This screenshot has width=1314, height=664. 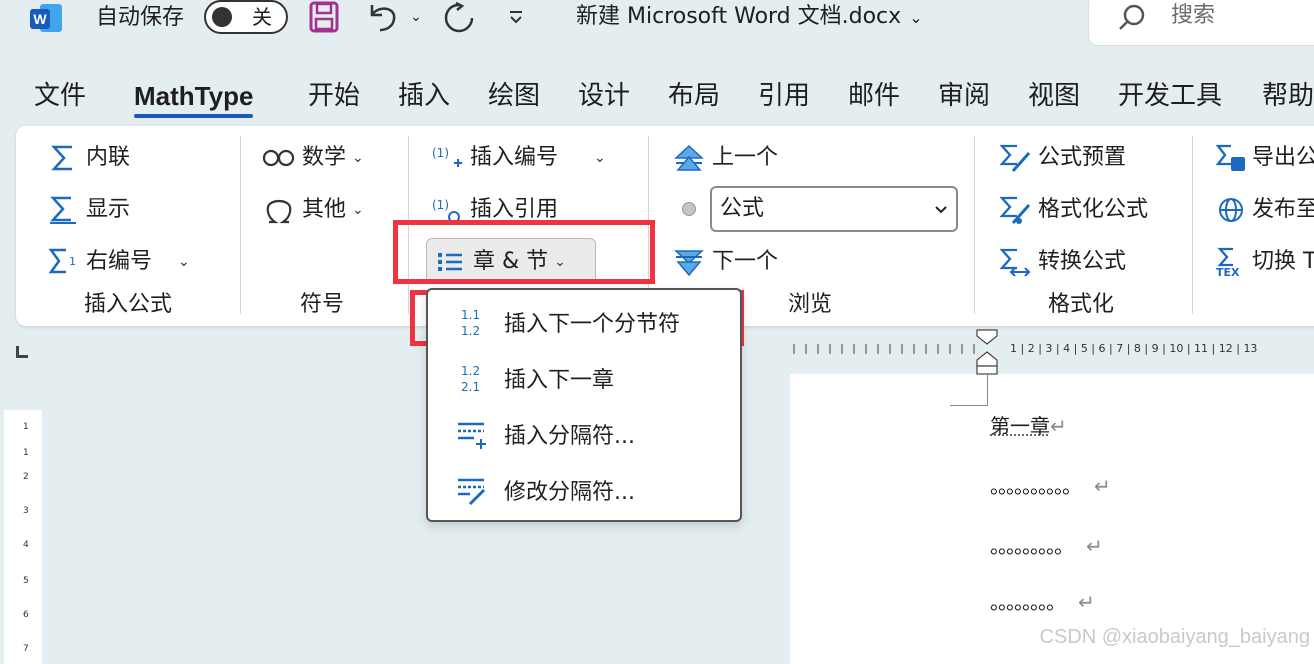 I want to click on right-numbered-chevron-icon: ⌄, so click(x=184, y=262).